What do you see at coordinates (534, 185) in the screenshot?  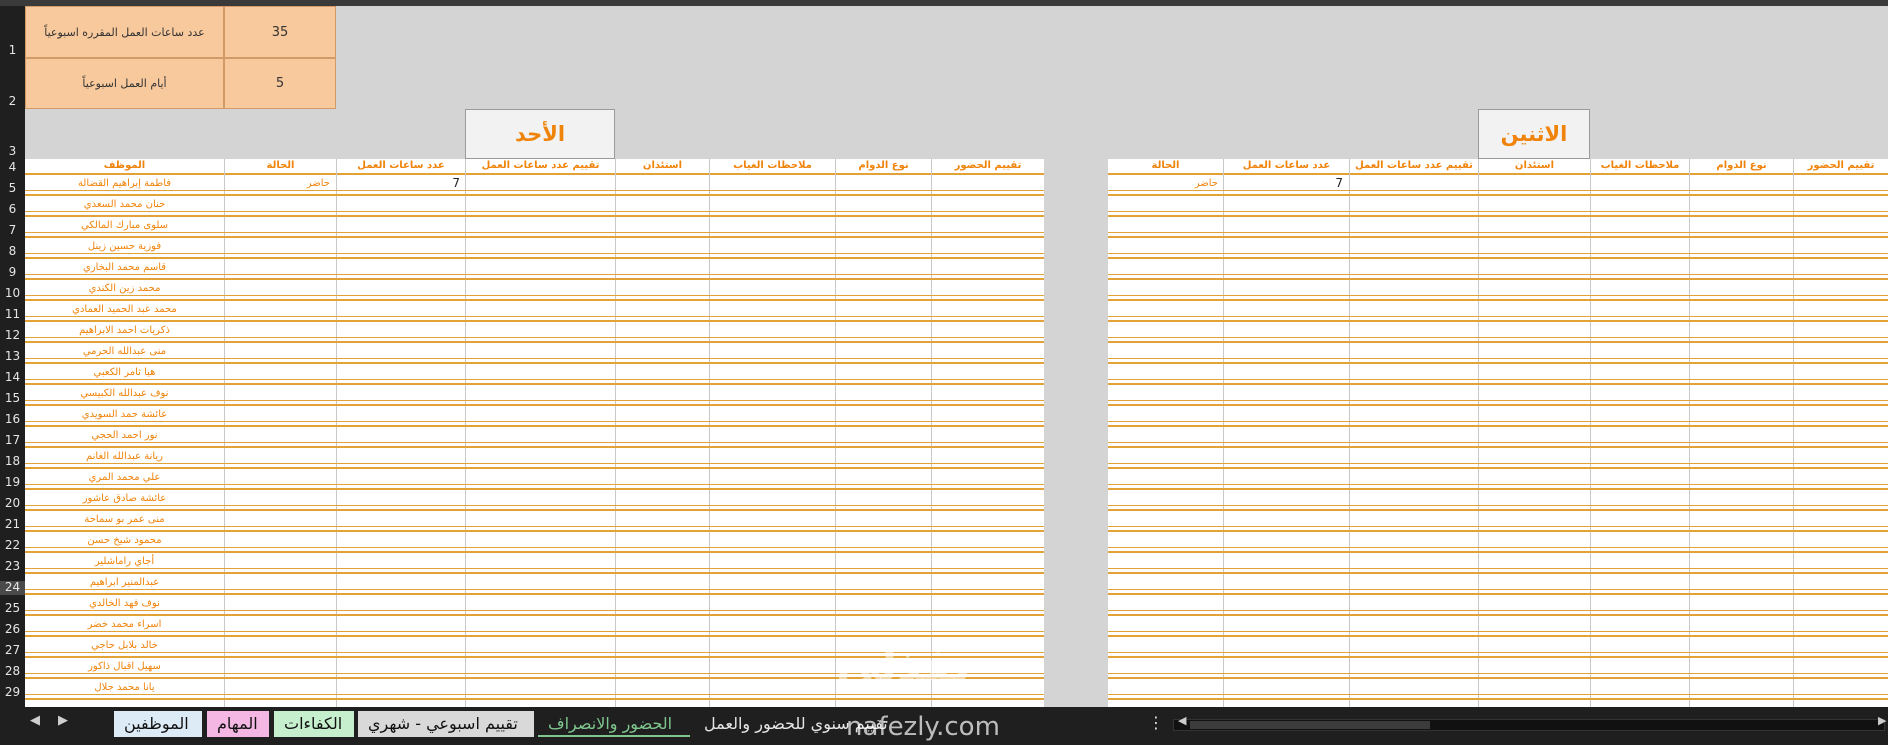 I see `table-row: فاطمة إبراهيم القضالة حاضر 7` at bounding box center [534, 185].